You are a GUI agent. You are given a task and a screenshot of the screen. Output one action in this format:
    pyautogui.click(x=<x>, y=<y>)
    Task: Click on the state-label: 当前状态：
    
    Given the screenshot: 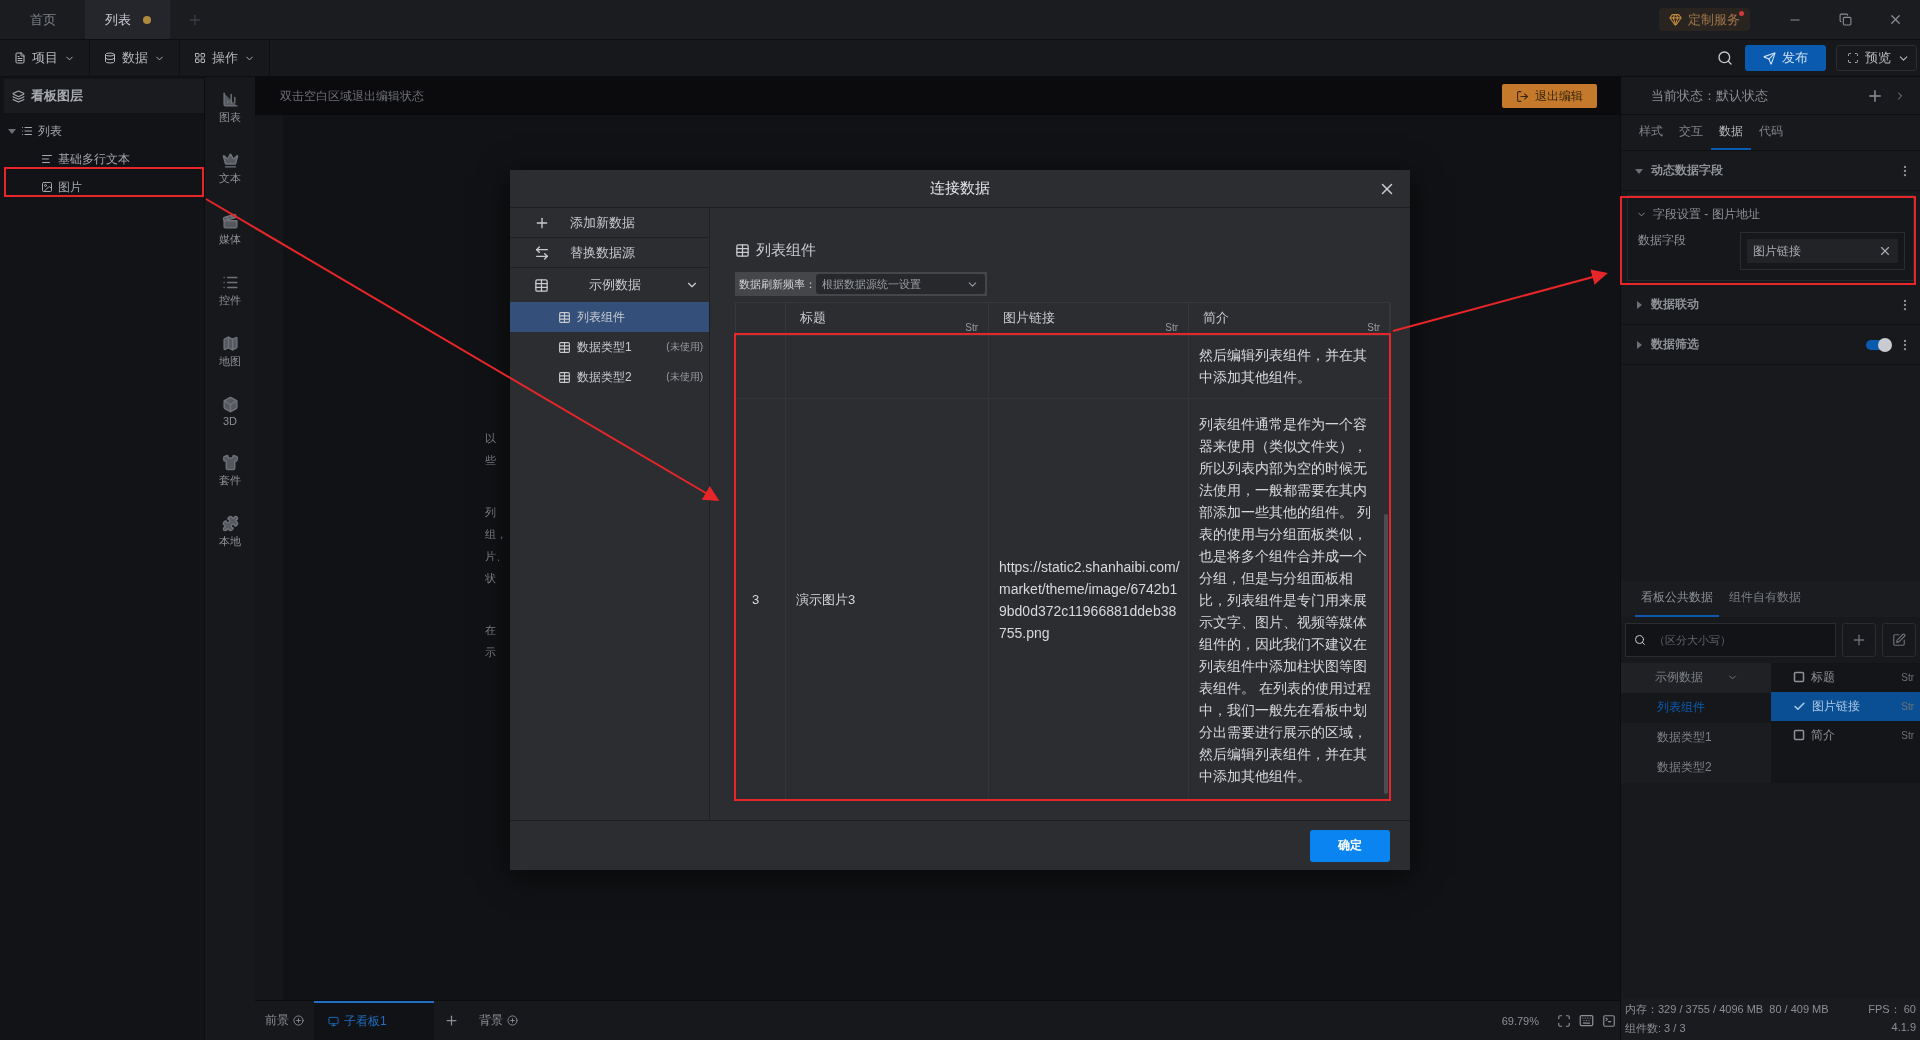 What is the action you would take?
    pyautogui.click(x=1683, y=95)
    